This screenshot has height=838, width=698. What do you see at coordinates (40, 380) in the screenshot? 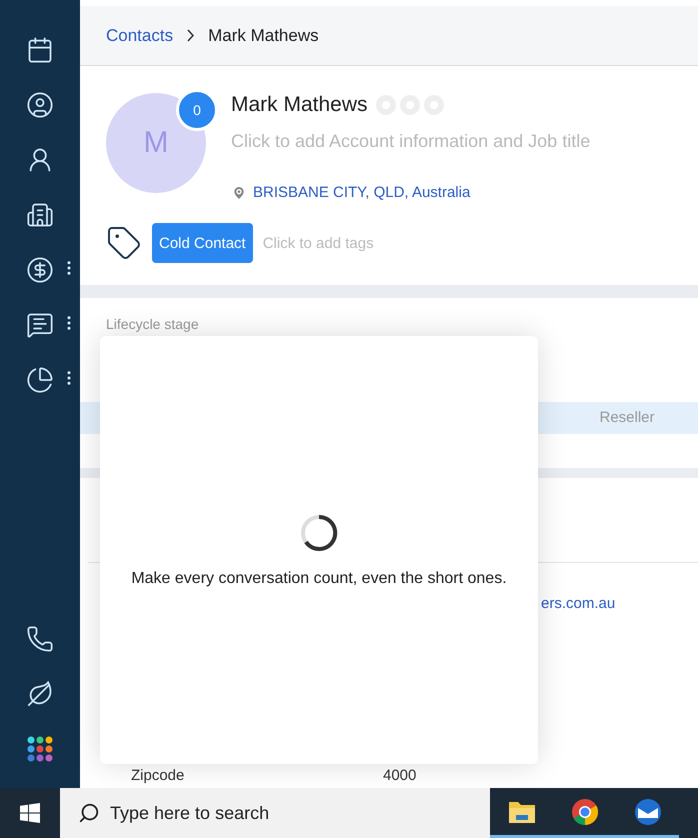
I see `pie-icon` at bounding box center [40, 380].